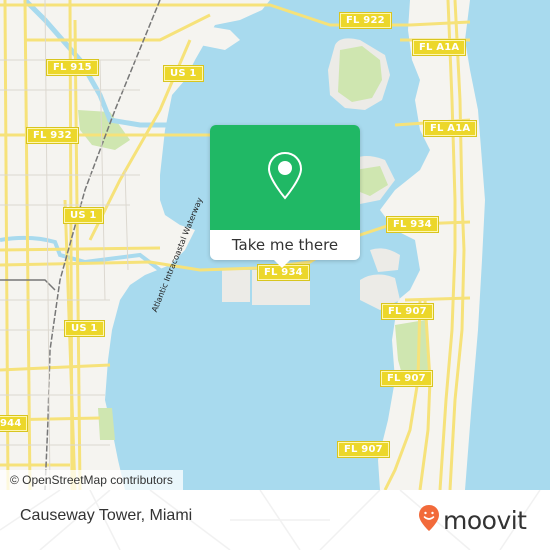 Image resolution: width=550 pixels, height=550 pixels. I want to click on footer: Causeway Tower, Miami moovit, so click(275, 520).